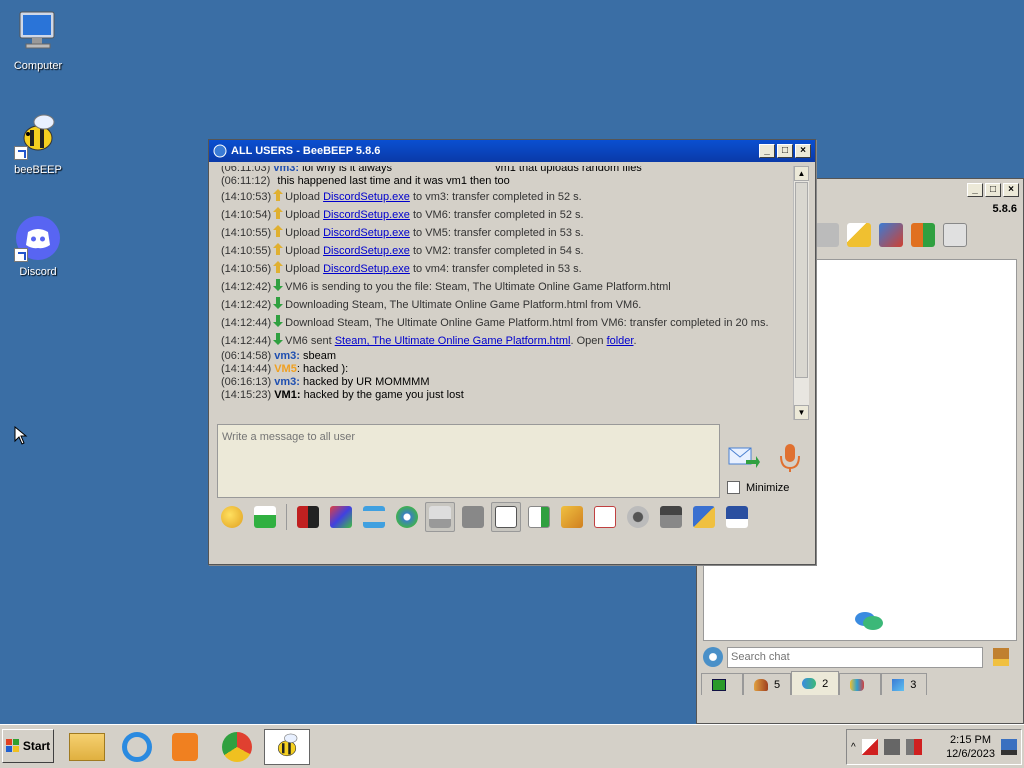  I want to click on search-chat-input, so click(855, 657).